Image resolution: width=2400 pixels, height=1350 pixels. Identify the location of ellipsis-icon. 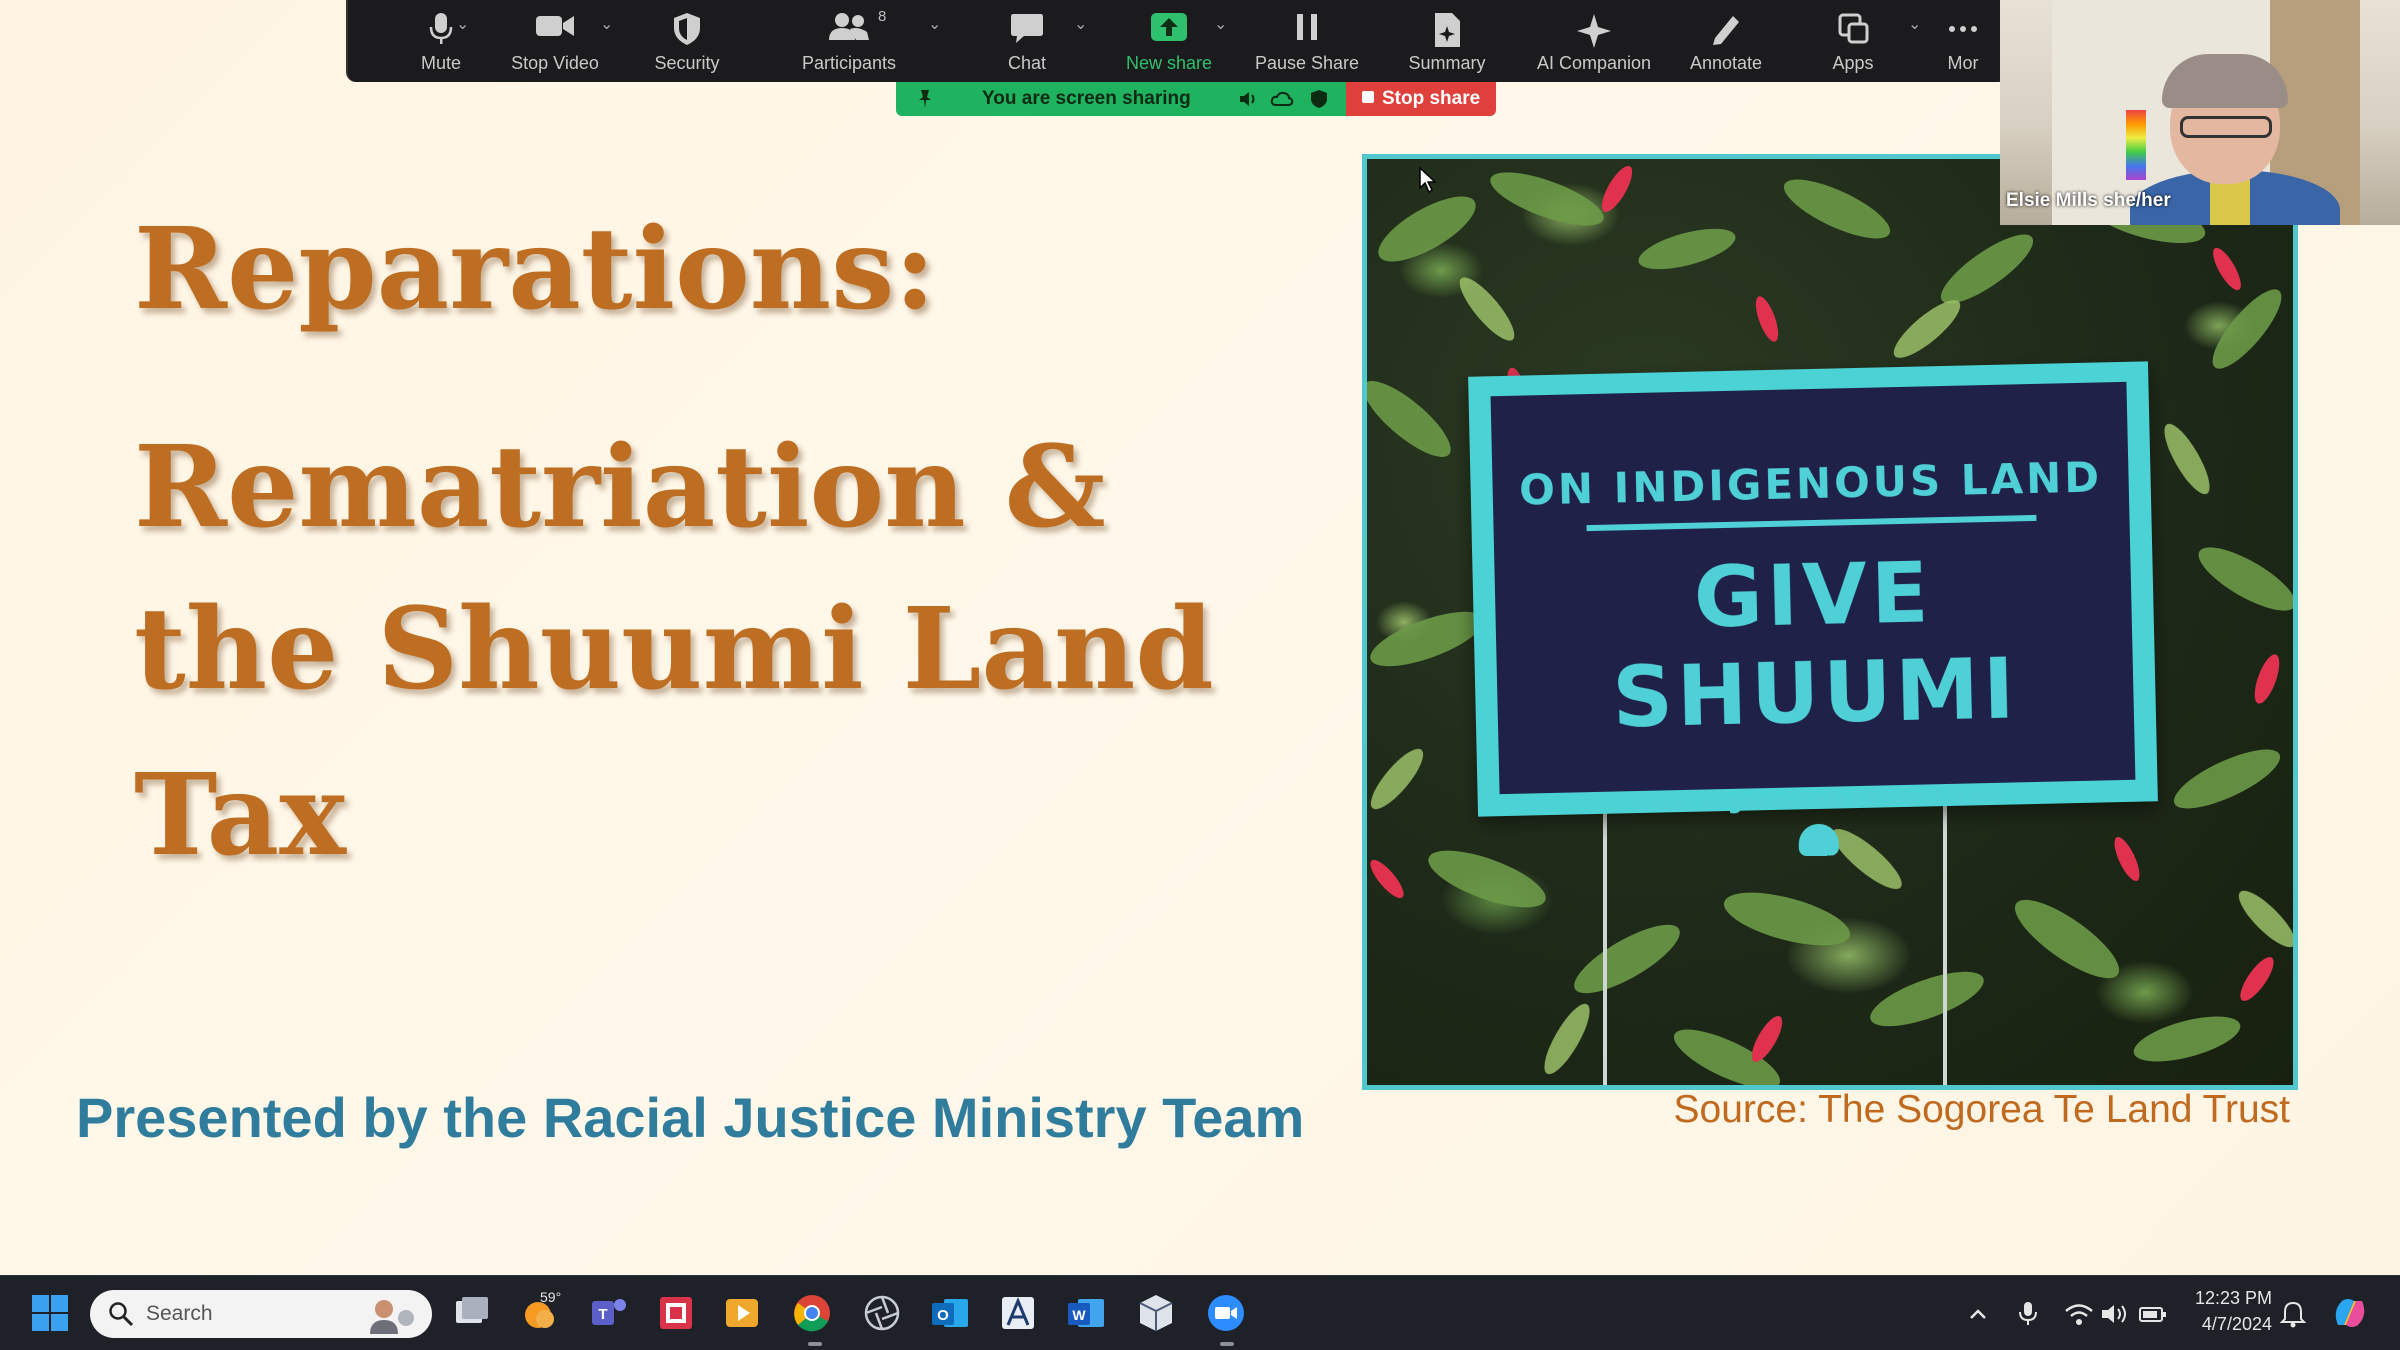
(1963, 29).